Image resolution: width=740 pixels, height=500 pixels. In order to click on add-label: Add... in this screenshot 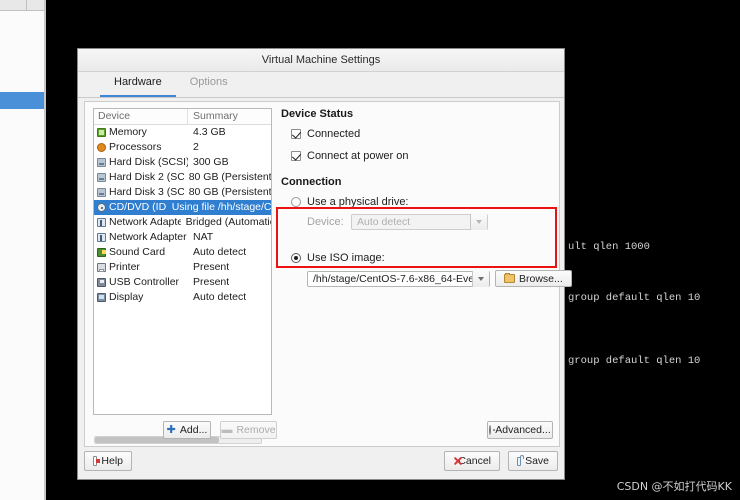, I will do `click(193, 430)`.